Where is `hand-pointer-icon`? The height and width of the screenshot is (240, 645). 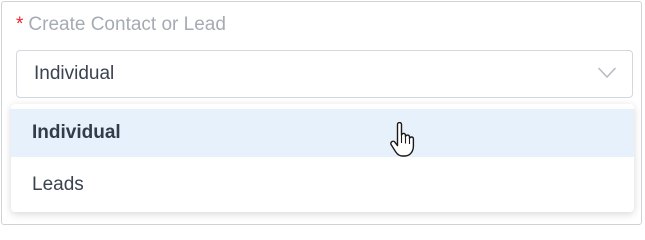
hand-pointer-icon is located at coordinates (402, 139).